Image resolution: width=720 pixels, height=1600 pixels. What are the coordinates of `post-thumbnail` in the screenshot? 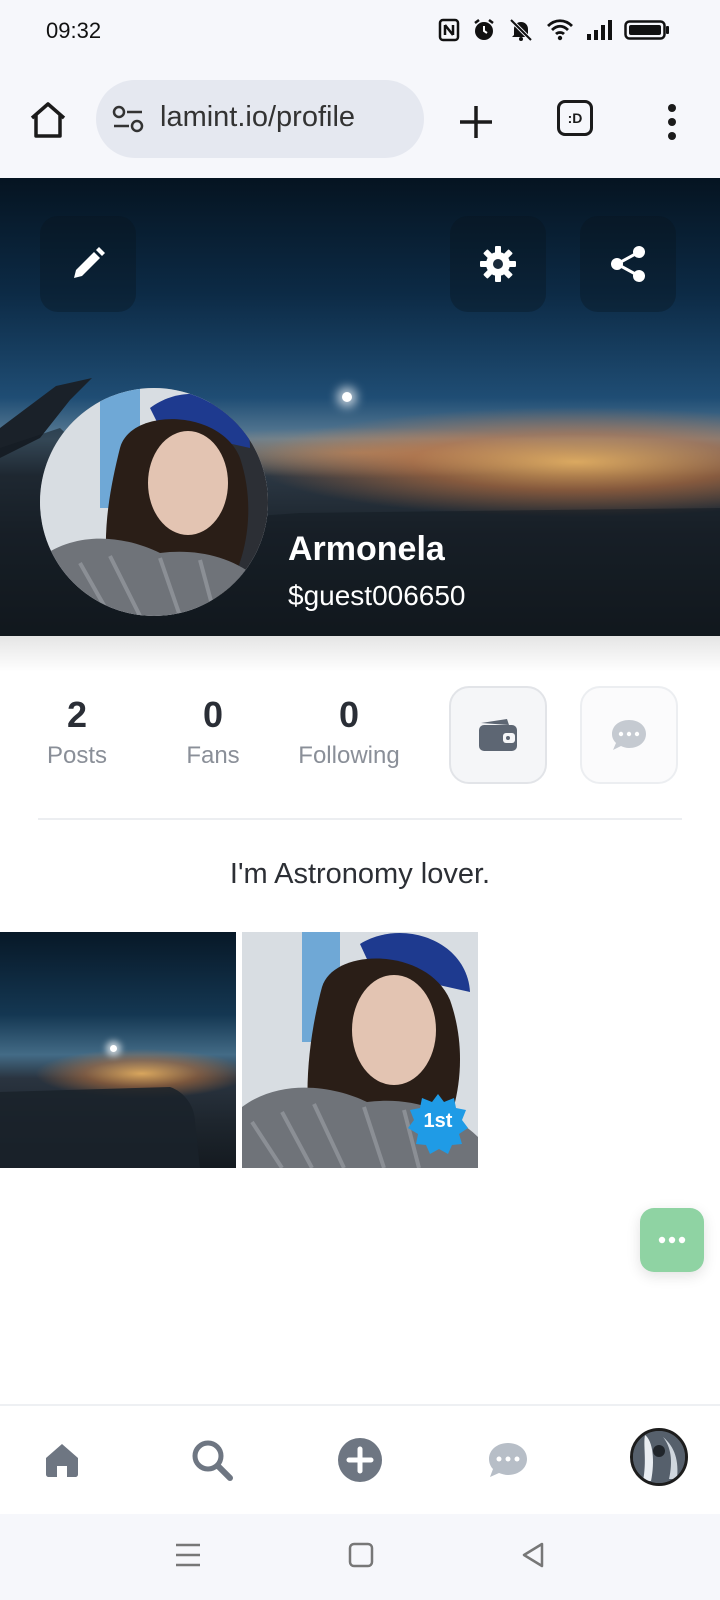 It's located at (118, 1050).